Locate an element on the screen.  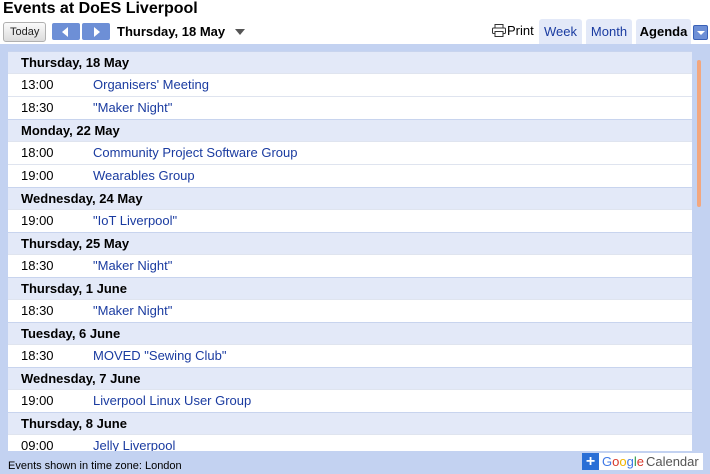
today-button: Today is located at coordinates (25, 32).